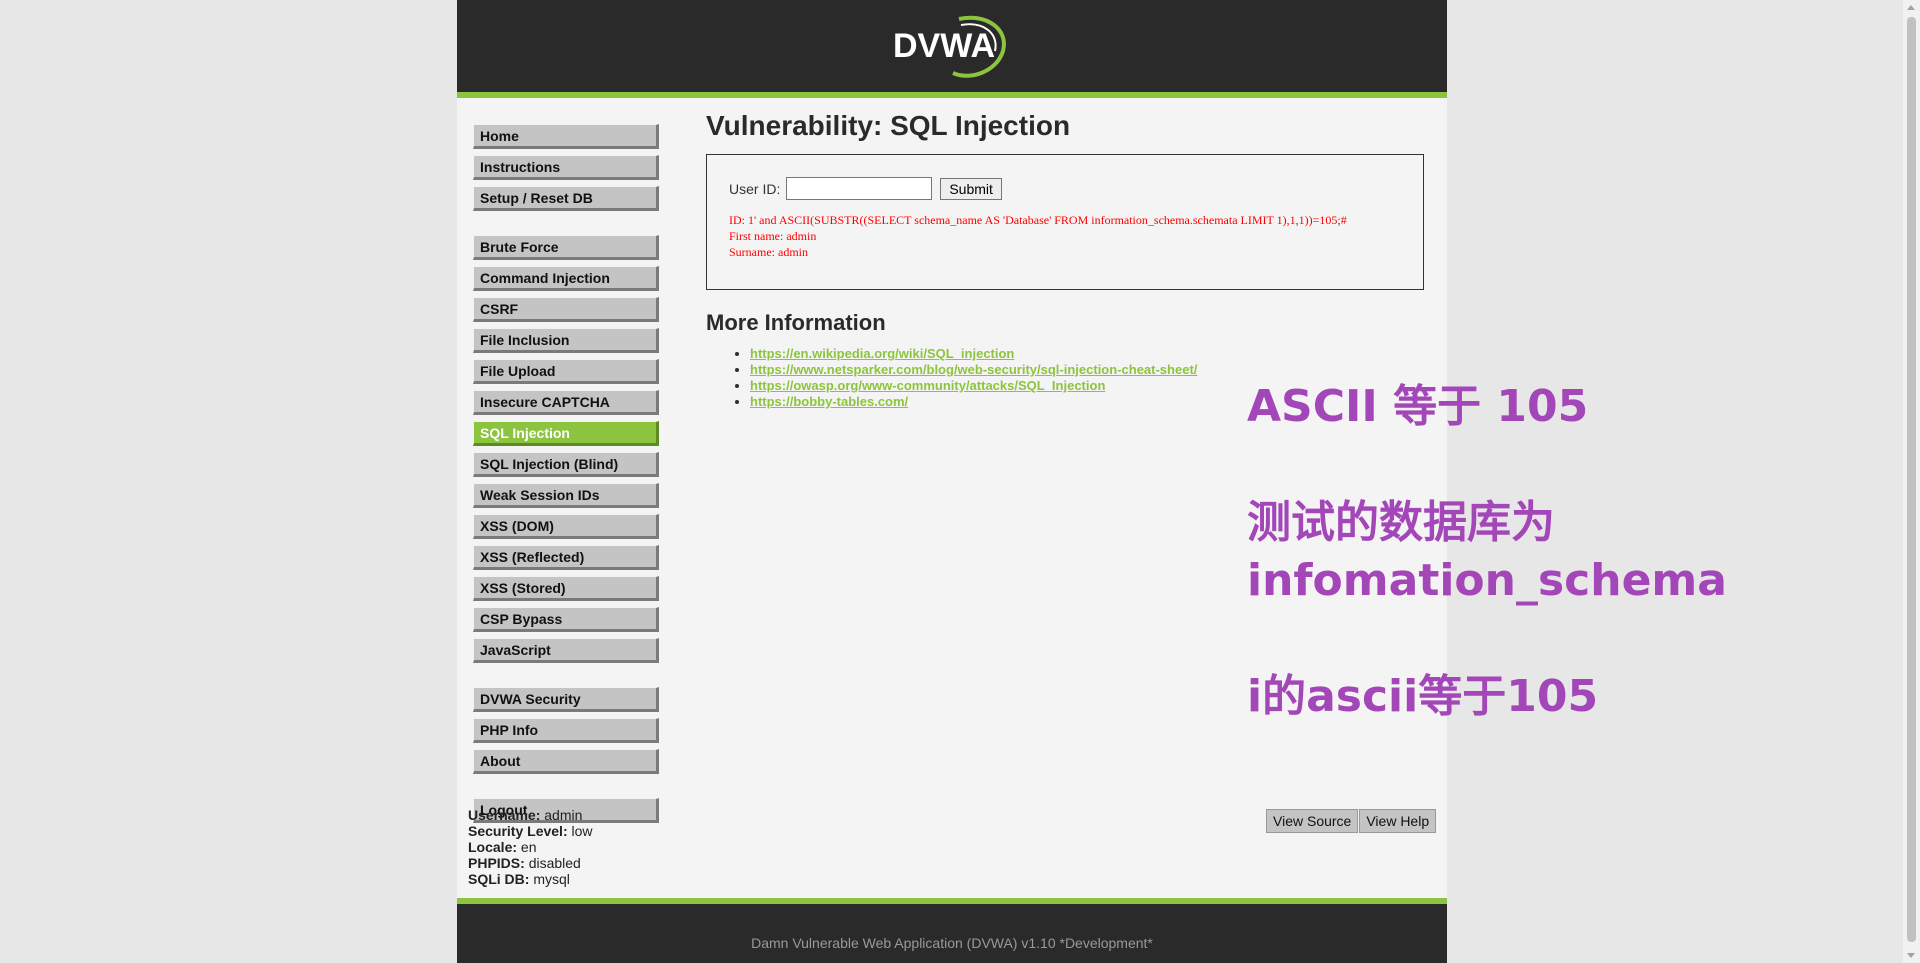  What do you see at coordinates (496, 863) in the screenshot?
I see `phpids-label: PHPIDS:` at bounding box center [496, 863].